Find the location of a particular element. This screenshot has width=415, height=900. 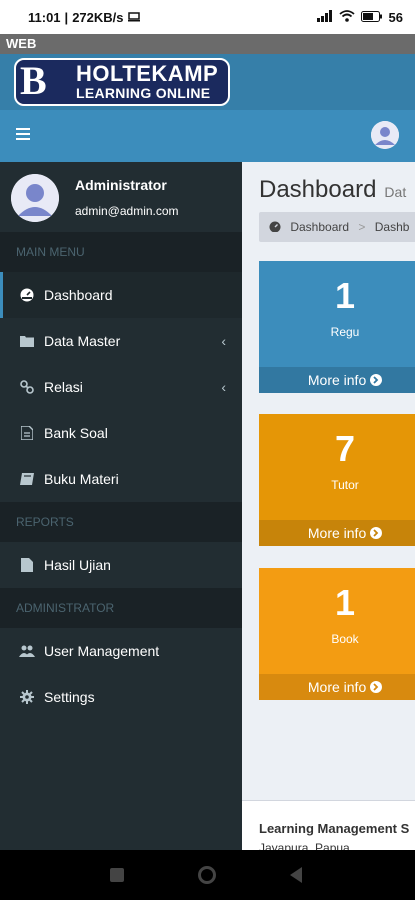

stat-label: Book is located at coordinates (345, 639).